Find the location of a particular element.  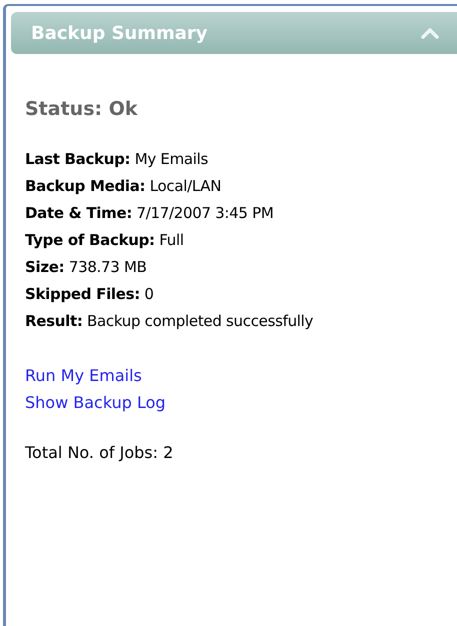

panel-title: Backup Summary is located at coordinates (119, 33).